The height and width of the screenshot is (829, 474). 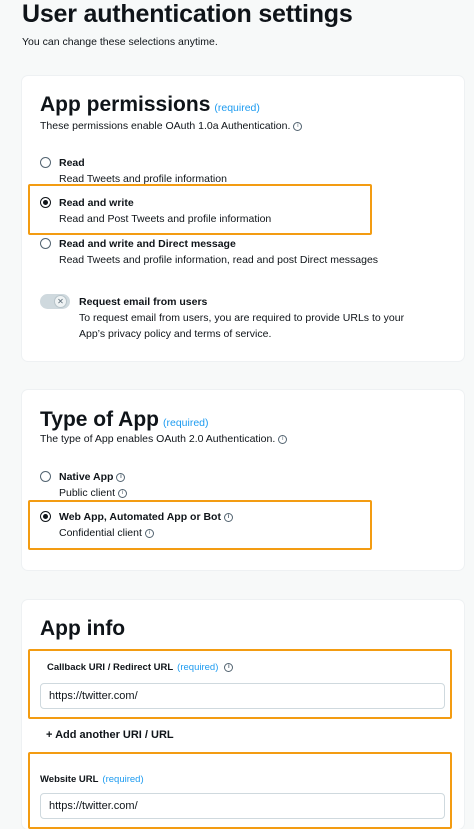 I want to click on radio-read-write-dm, so click(x=45, y=243).